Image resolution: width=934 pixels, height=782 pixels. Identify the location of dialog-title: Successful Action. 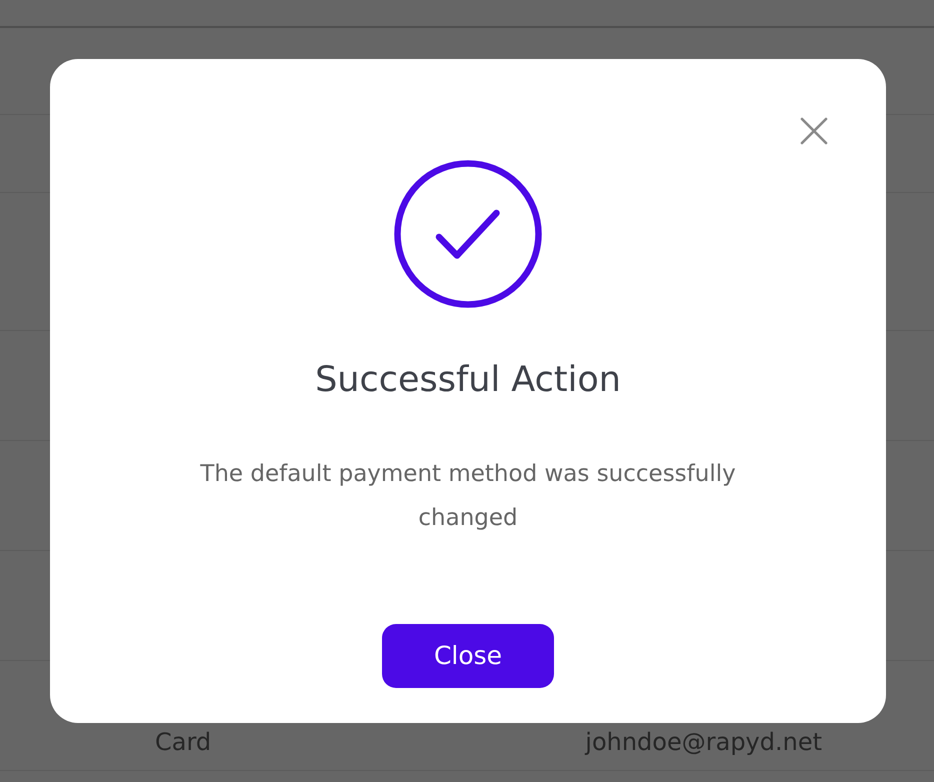
(468, 380).